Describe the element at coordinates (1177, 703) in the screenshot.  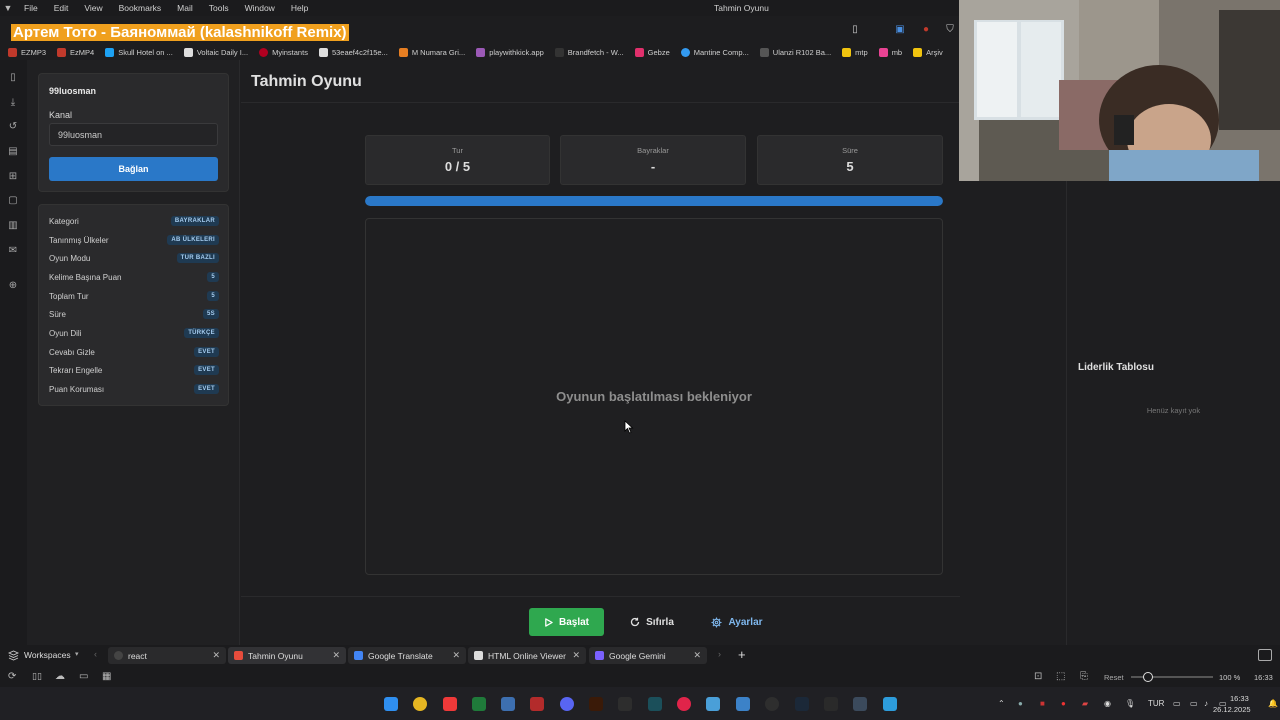
I see `tray-app-icon: ▭` at that location.